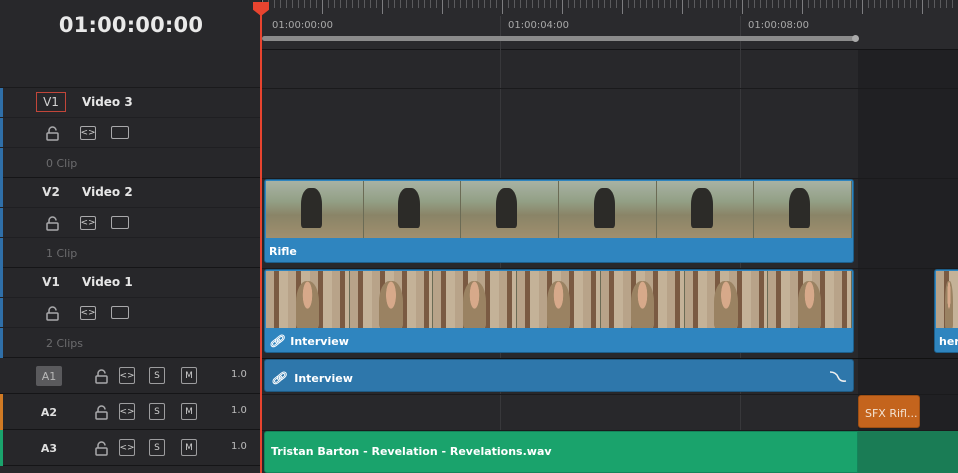 The image size is (958, 473). I want to click on track-header-audio-1: A1 <> S M 1.0, so click(131, 376).